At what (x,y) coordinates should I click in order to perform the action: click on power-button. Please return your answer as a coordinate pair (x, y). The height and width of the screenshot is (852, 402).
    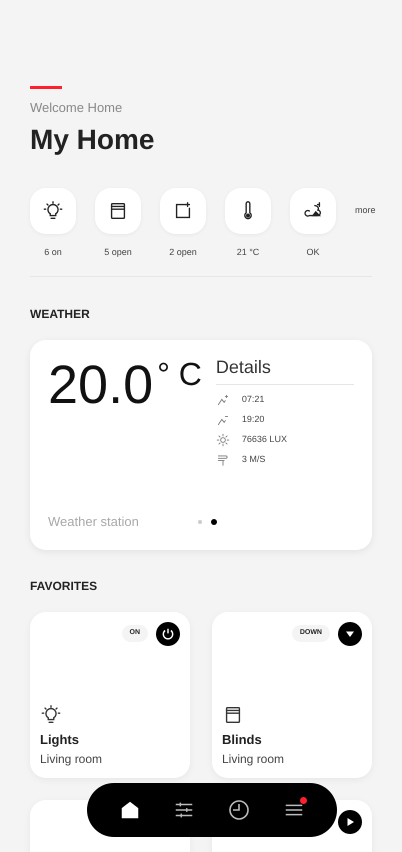
    Looking at the image, I should click on (168, 634).